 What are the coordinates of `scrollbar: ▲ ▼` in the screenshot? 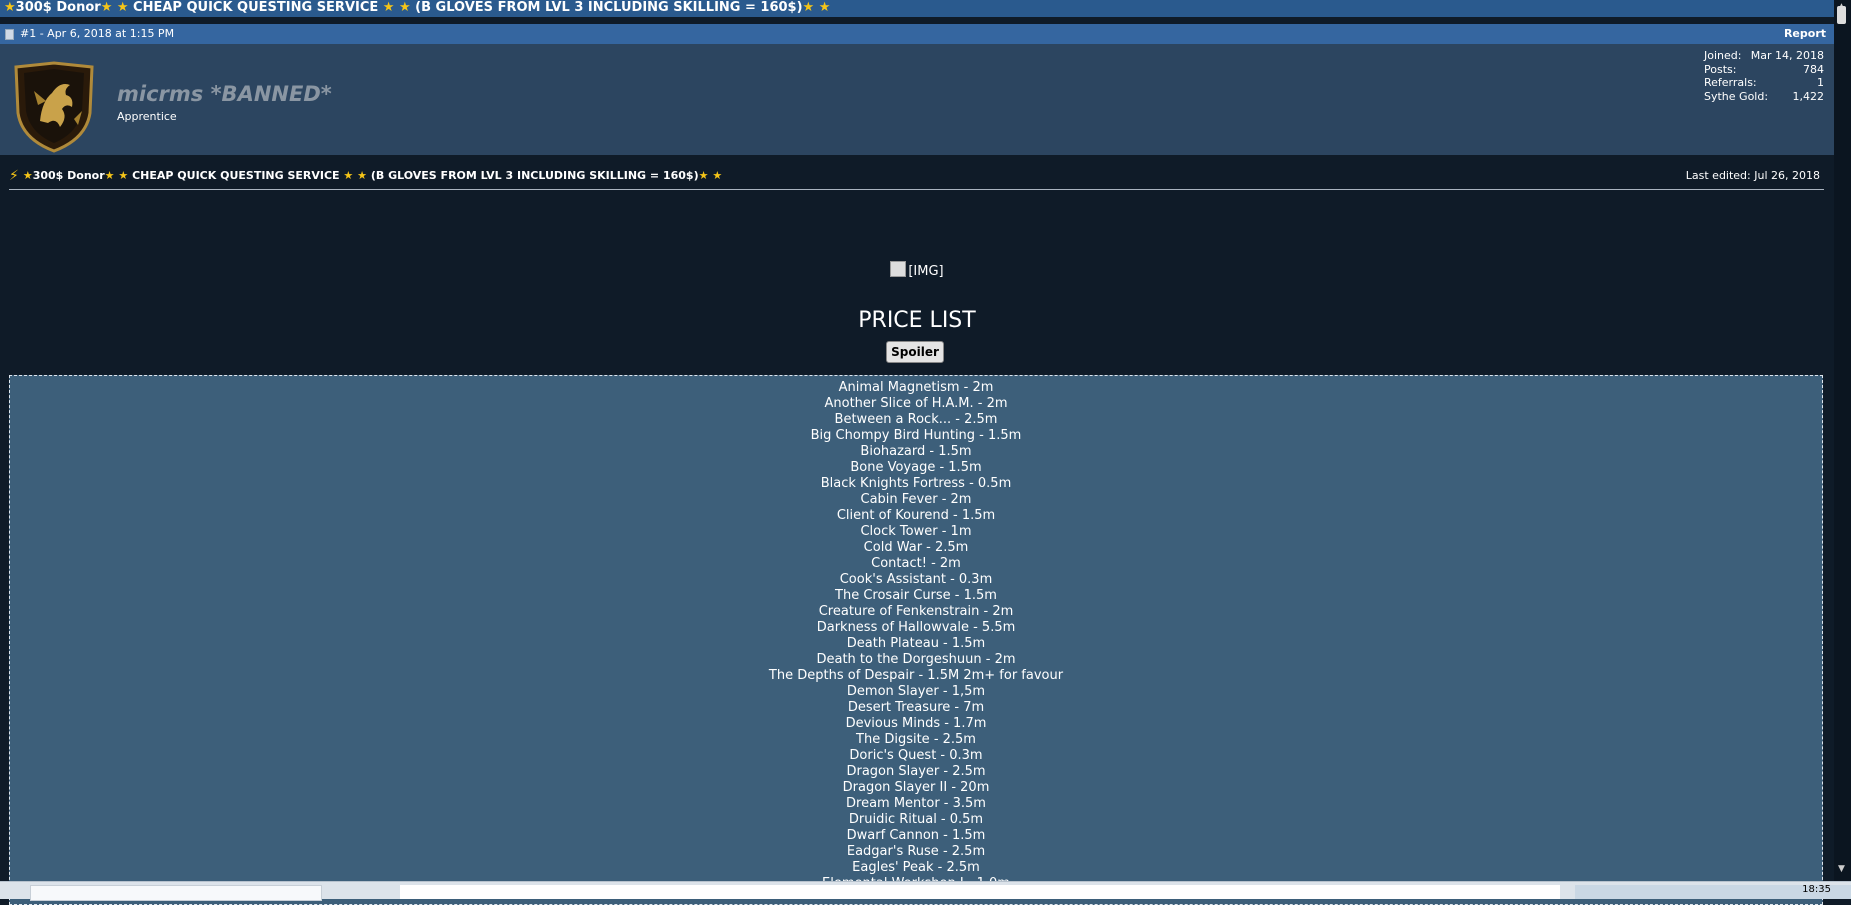 It's located at (1842, 449).